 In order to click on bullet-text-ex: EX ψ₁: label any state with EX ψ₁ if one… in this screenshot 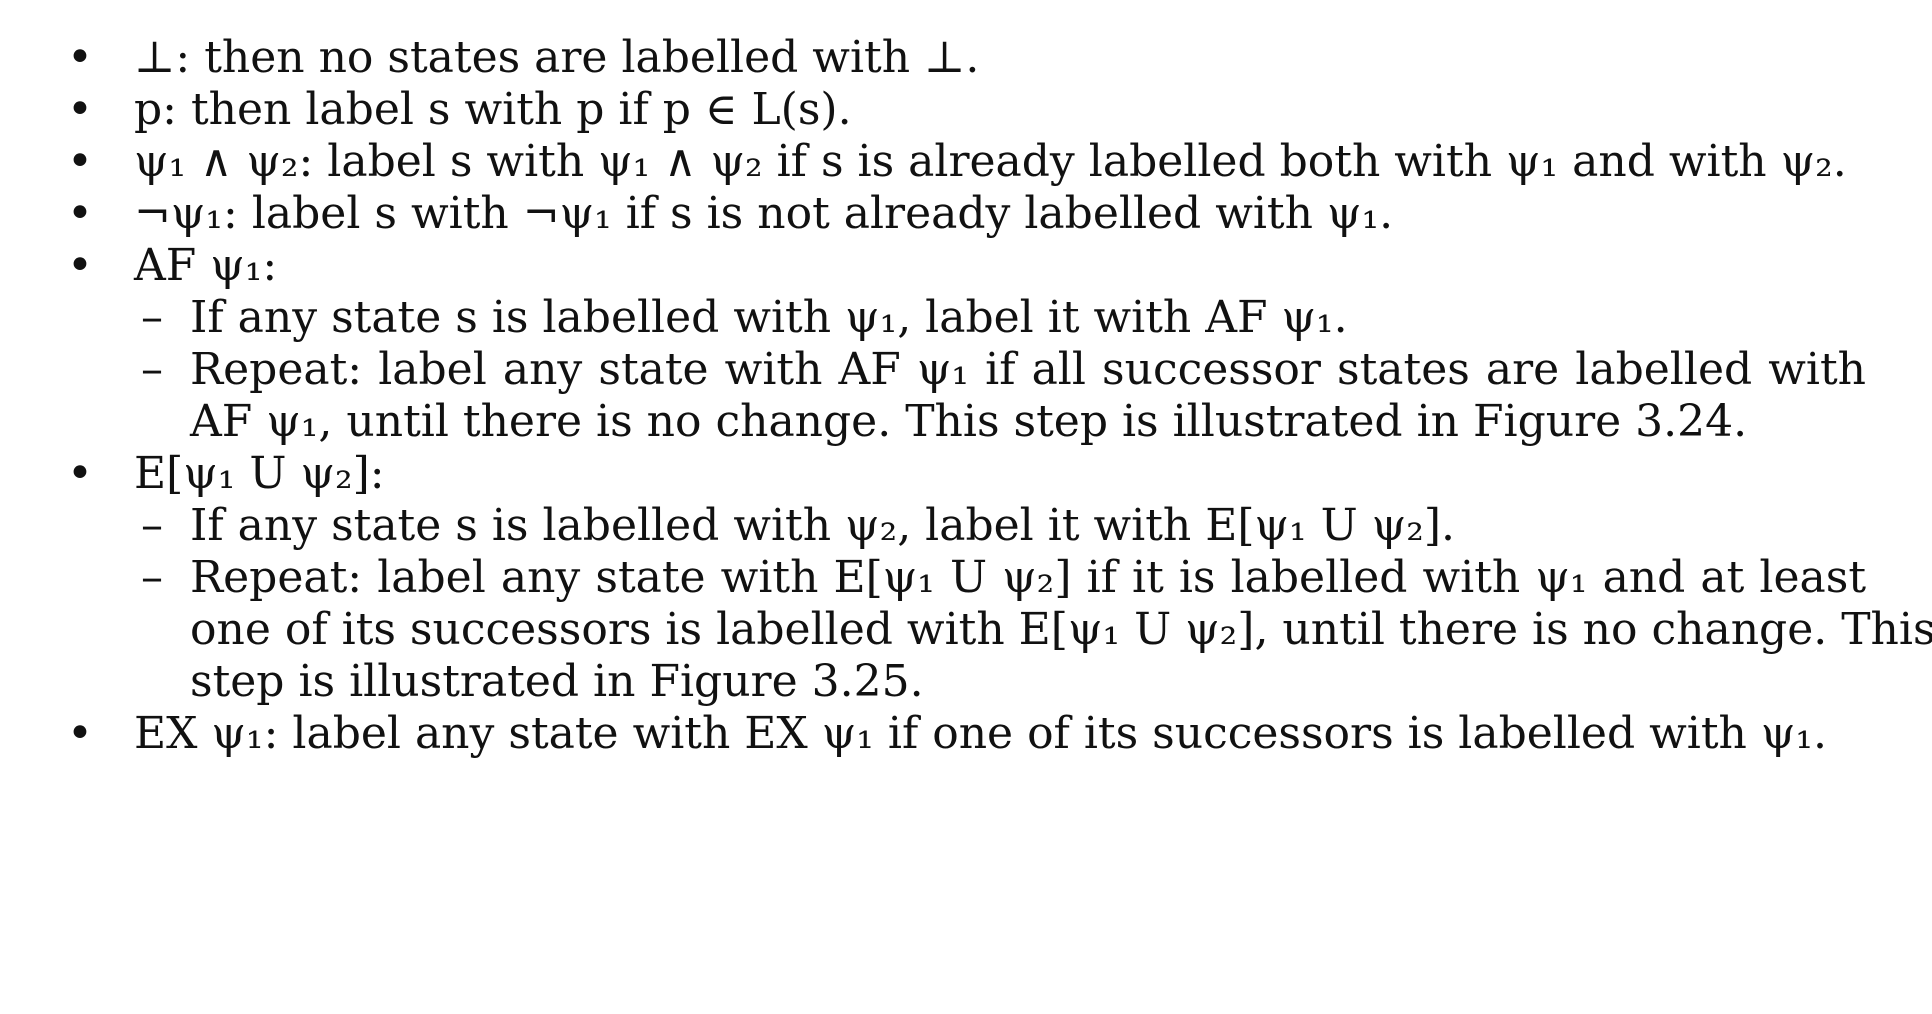, I will do `click(980, 733)`.